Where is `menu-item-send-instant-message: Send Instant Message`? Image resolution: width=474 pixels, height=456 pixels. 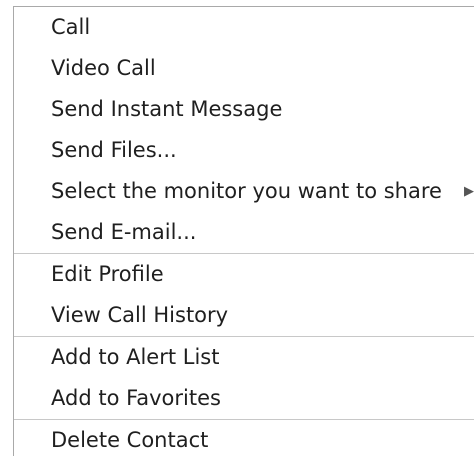
menu-item-send-instant-message: Send Instant Message is located at coordinates (244, 109).